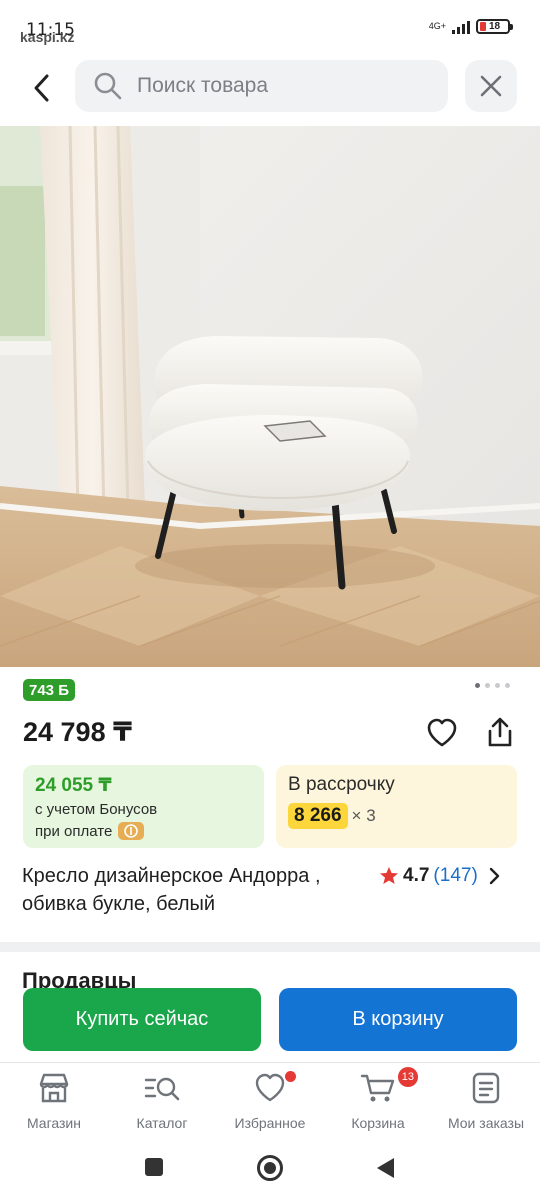 The height and width of the screenshot is (1200, 540). Describe the element at coordinates (437, 26) in the screenshot. I see `network-type: 4G+` at that location.